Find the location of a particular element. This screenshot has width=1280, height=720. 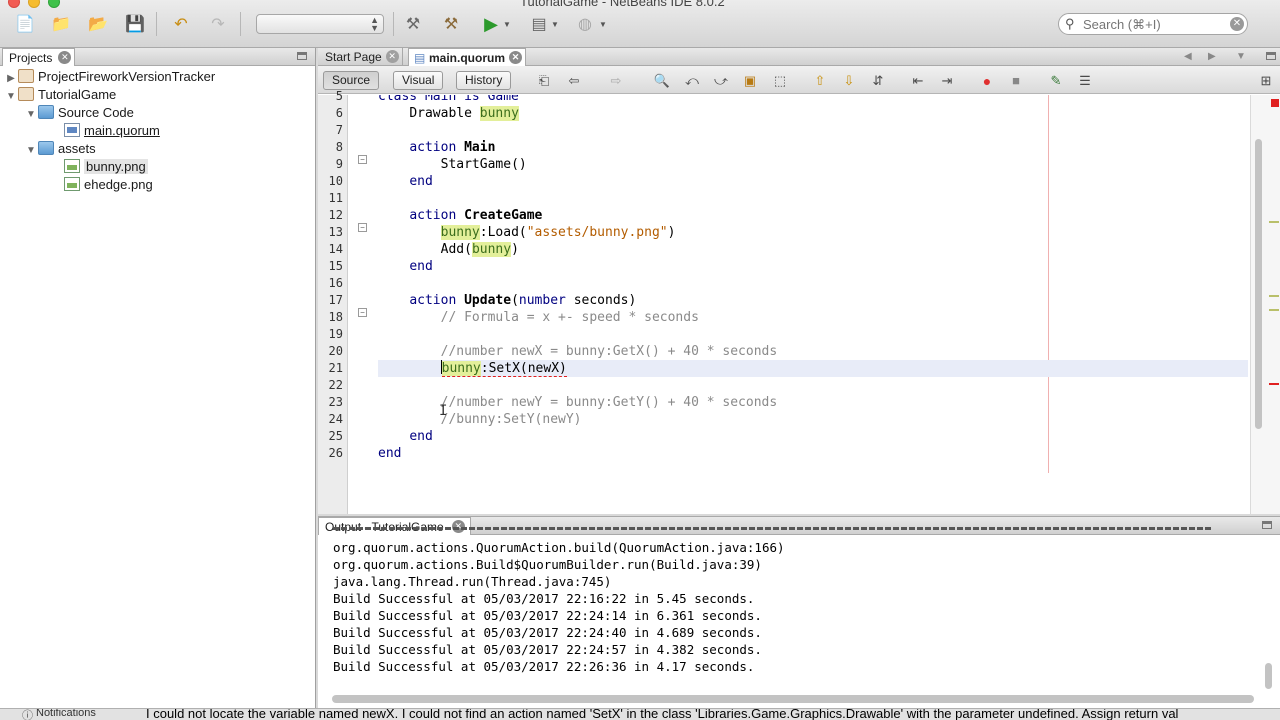

search-input is located at coordinates (1156, 24).